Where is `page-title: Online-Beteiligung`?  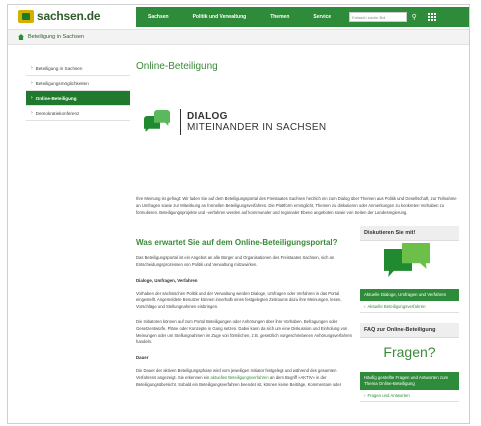
page-title: Online-Beteiligung is located at coordinates (177, 66).